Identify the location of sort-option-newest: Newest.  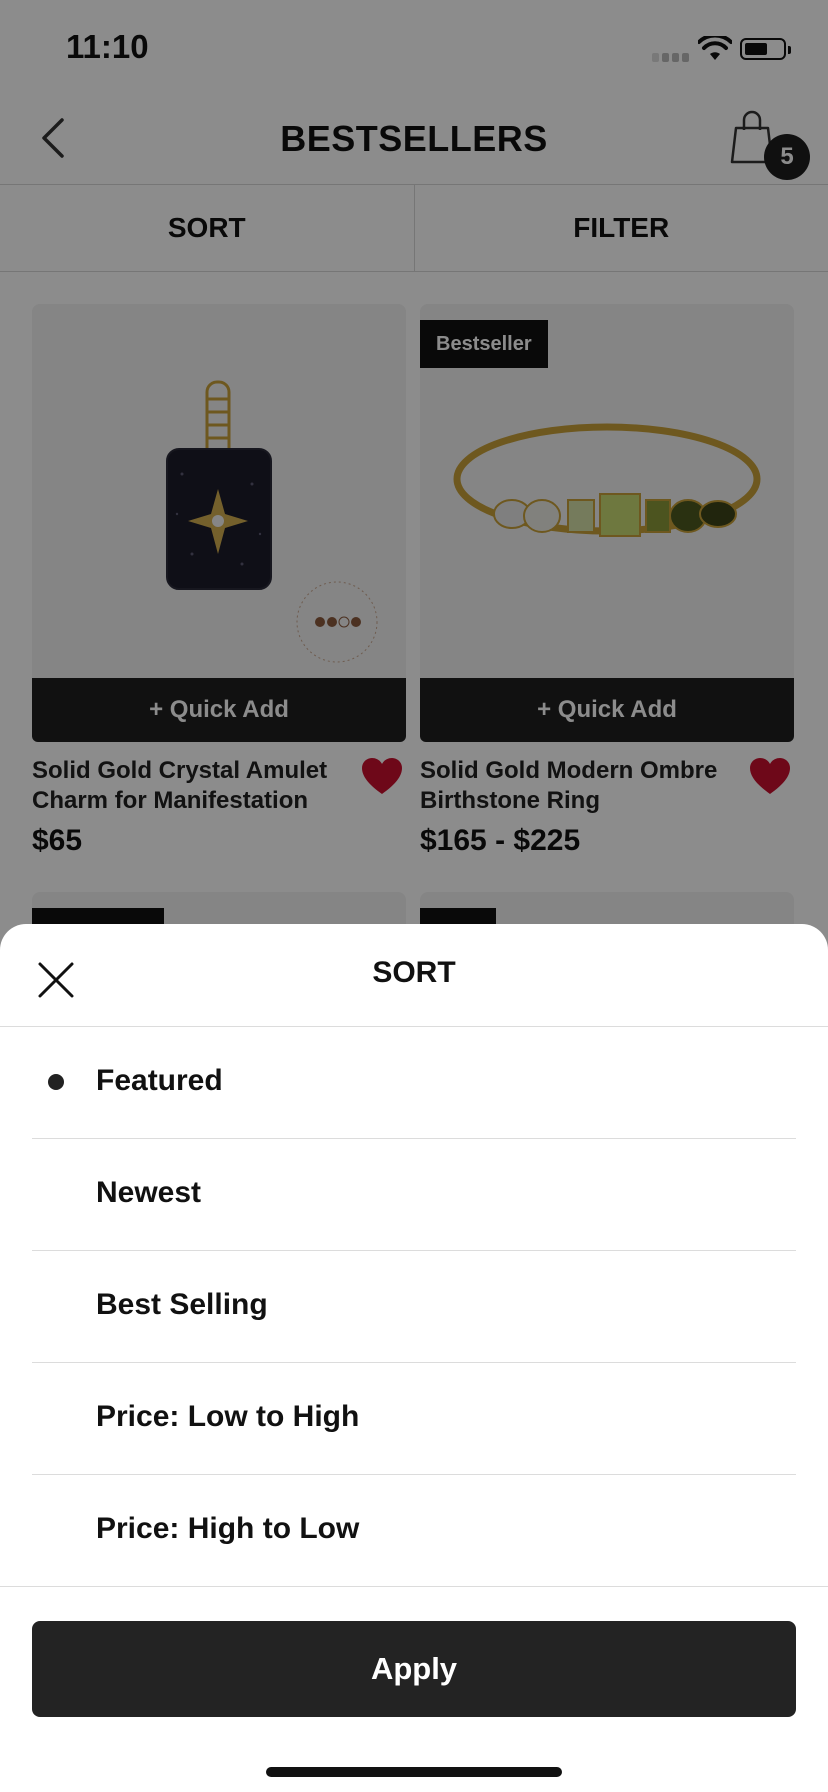
(414, 1194).